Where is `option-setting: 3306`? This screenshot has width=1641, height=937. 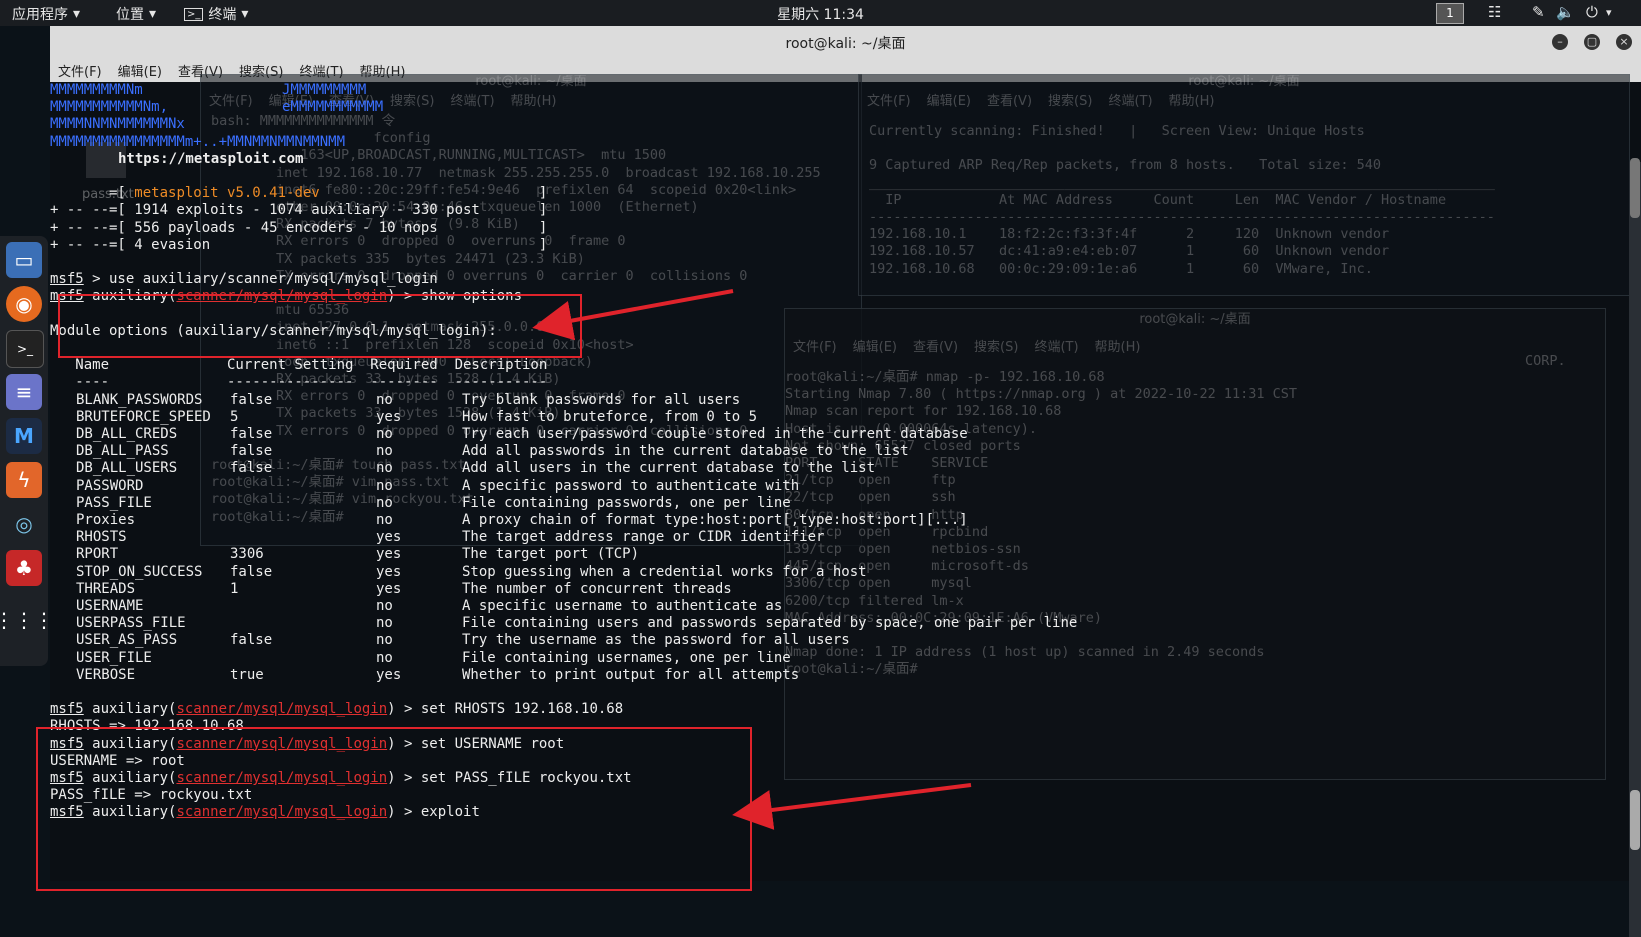
option-setting: 3306 is located at coordinates (247, 554).